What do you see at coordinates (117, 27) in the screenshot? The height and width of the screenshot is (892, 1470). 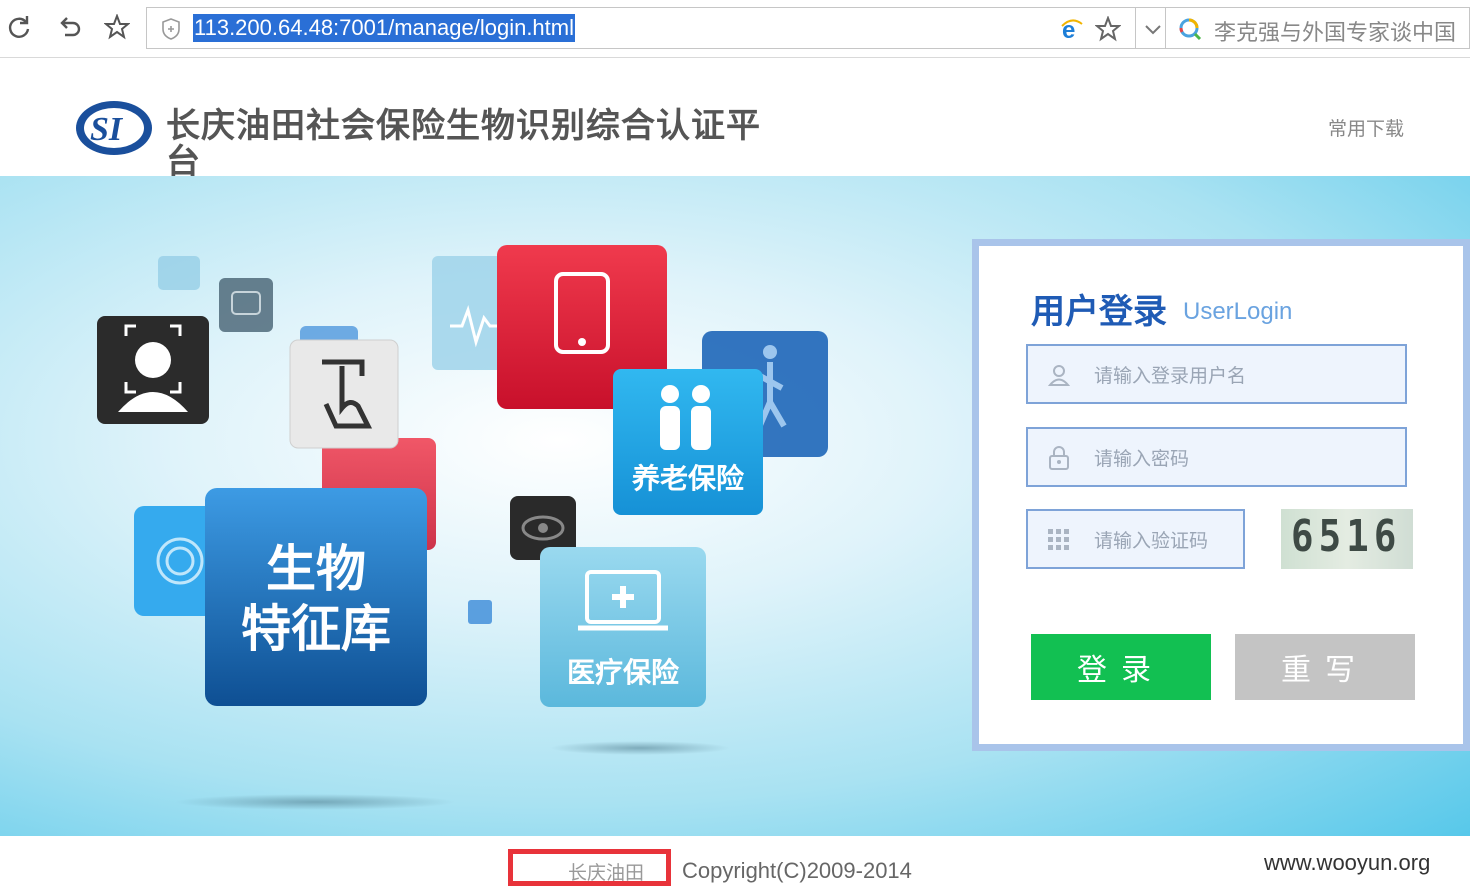 I see `bookmark-star-icon` at bounding box center [117, 27].